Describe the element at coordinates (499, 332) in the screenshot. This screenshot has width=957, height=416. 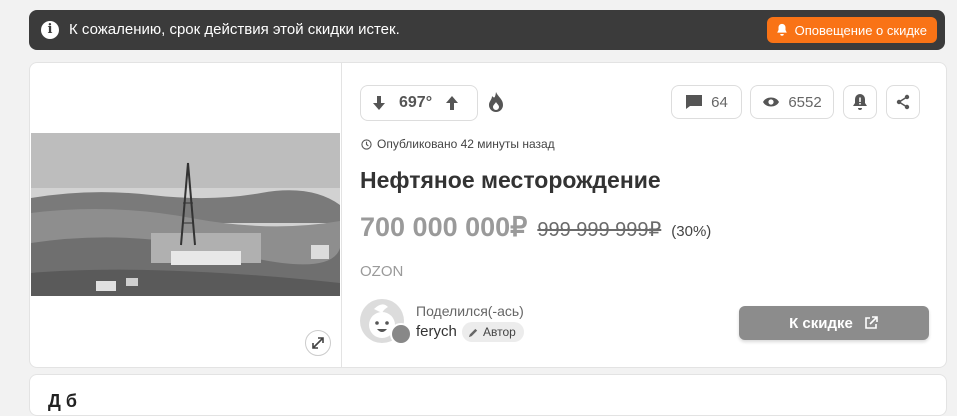
I see `author-badge-label: Автор` at that location.